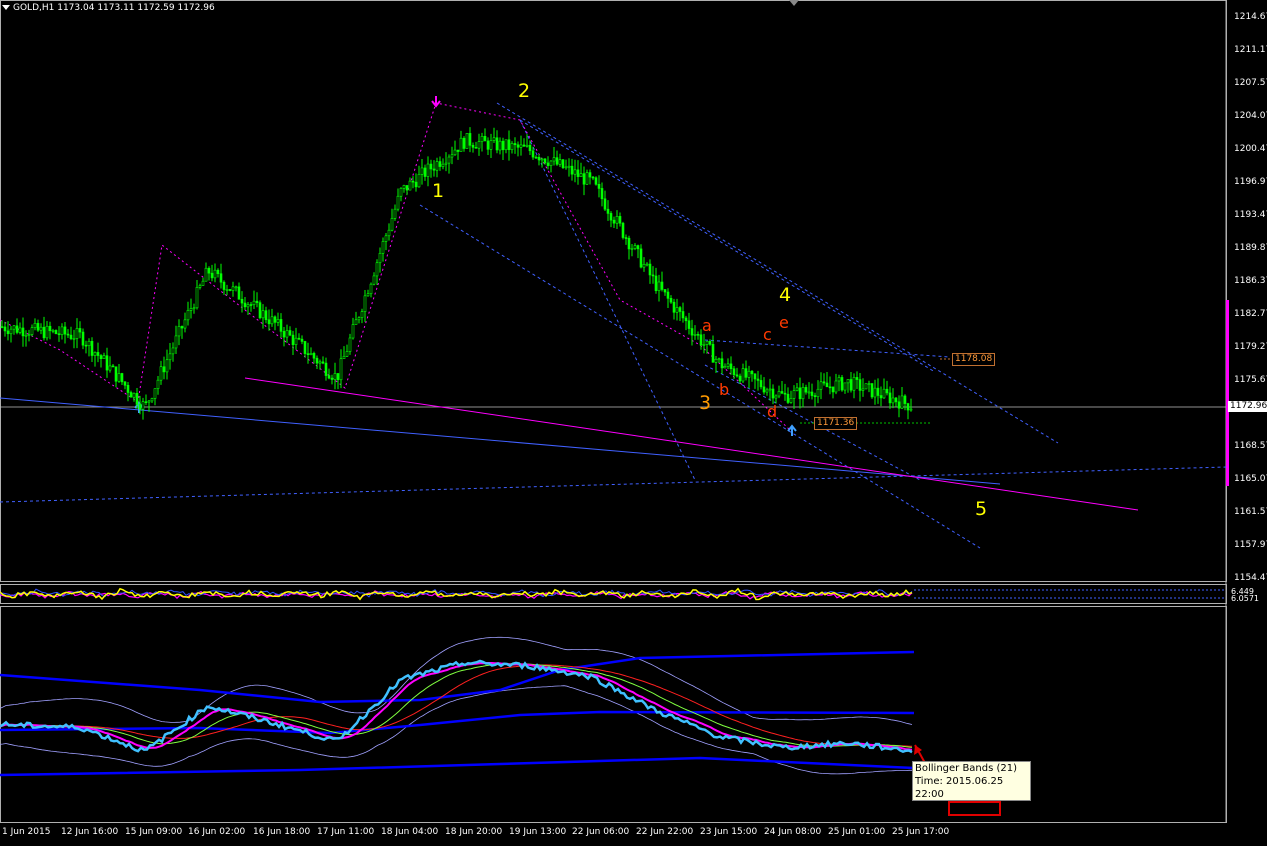  I want to click on price-tick: 1157.97, so click(1250, 545).